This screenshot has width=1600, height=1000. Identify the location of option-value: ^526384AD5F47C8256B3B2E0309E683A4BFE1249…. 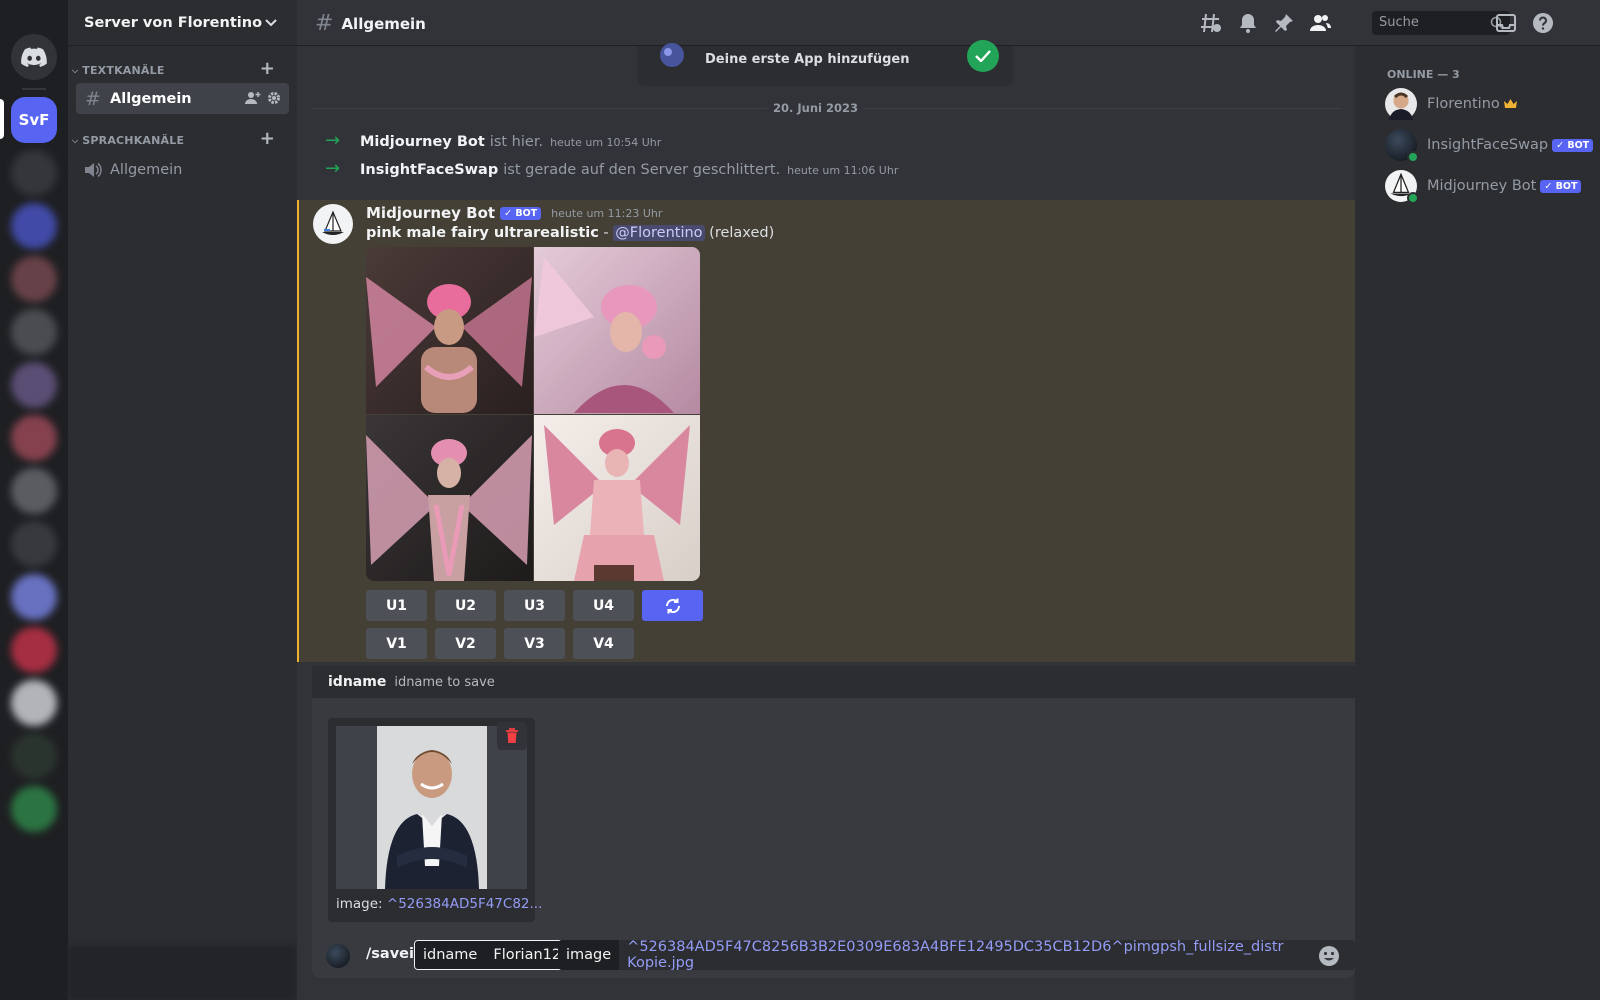
(987, 955).